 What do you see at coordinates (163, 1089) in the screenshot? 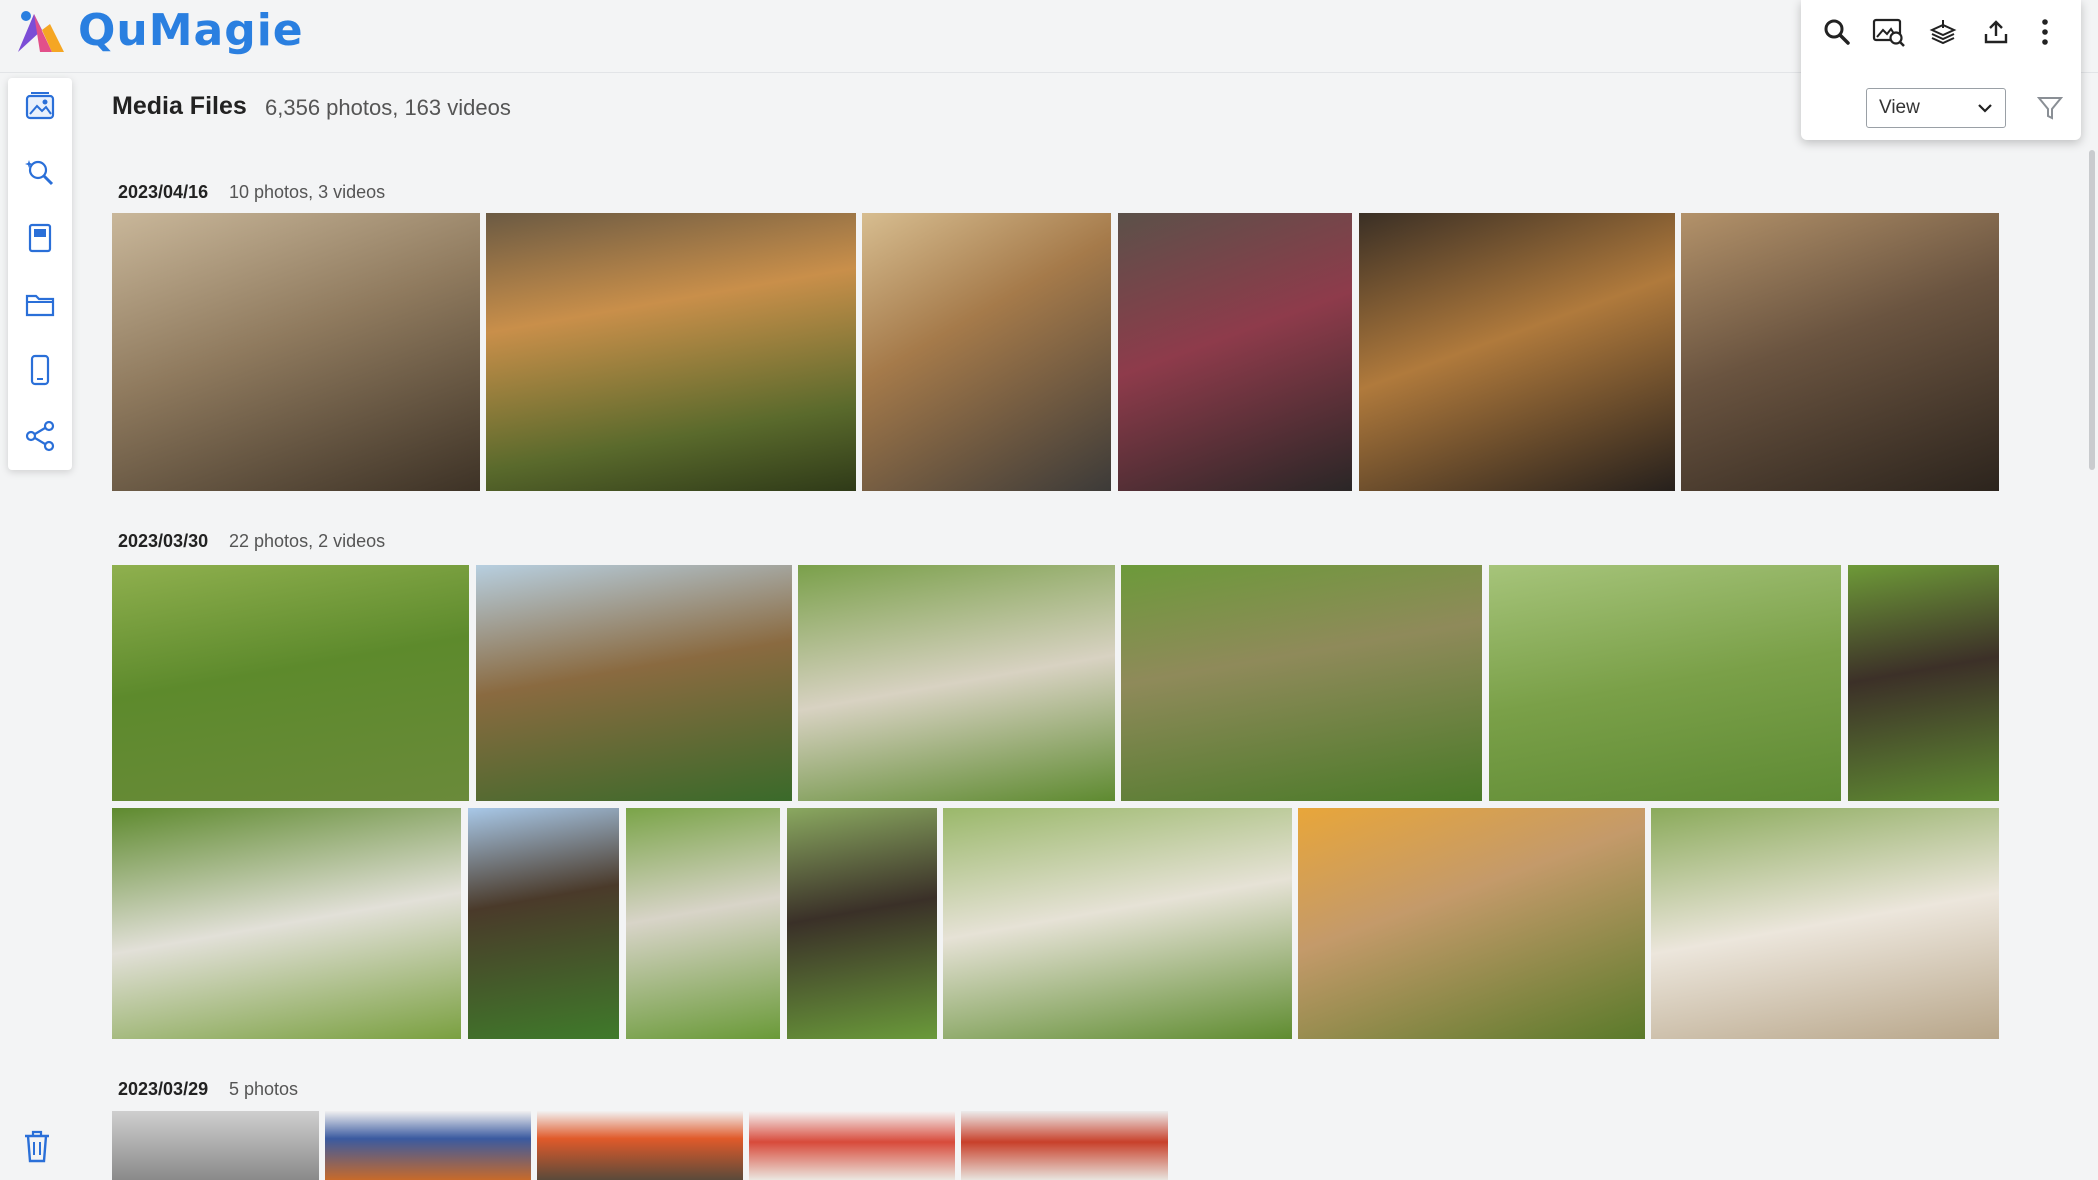
I see `group-date: 2023/03/29` at bounding box center [163, 1089].